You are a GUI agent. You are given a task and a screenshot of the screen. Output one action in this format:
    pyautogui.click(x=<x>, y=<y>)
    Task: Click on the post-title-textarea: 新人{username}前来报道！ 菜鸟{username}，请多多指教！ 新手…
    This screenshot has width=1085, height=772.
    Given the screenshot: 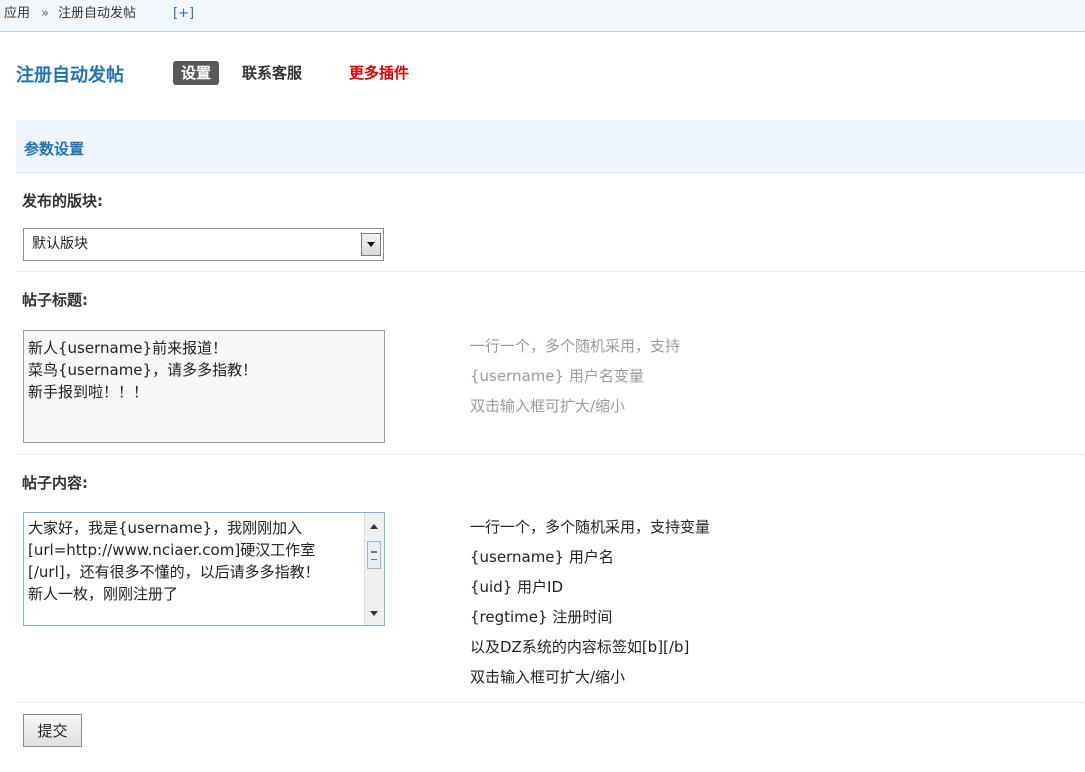 What is the action you would take?
    pyautogui.click(x=204, y=386)
    